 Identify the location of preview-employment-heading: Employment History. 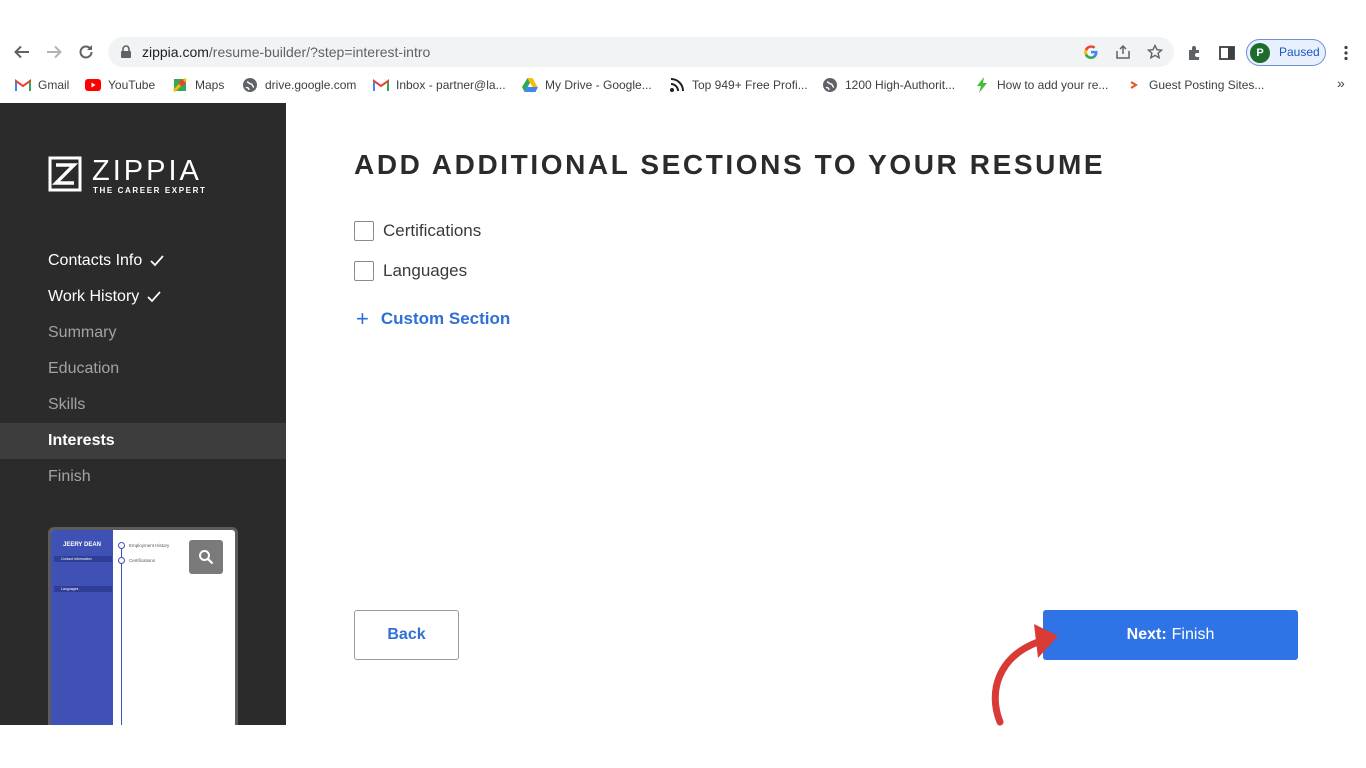
(149, 545).